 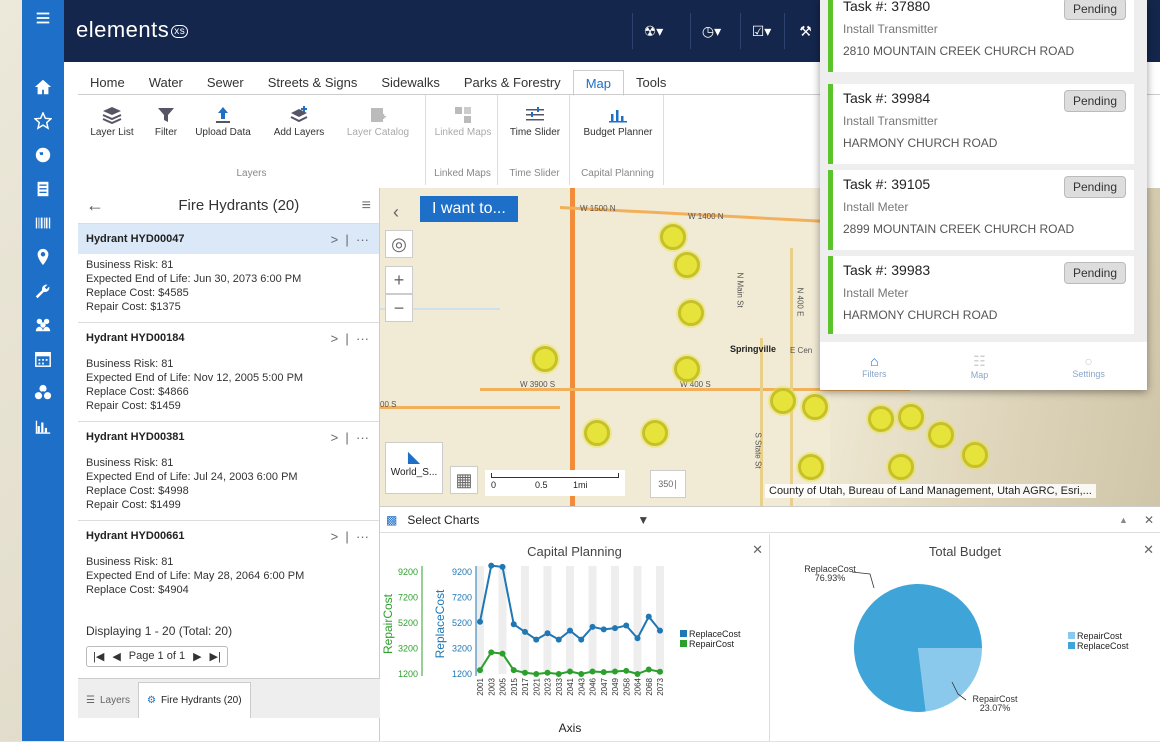 What do you see at coordinates (711, 31) in the screenshot?
I see `clock-dropdown-button: ◷▾` at bounding box center [711, 31].